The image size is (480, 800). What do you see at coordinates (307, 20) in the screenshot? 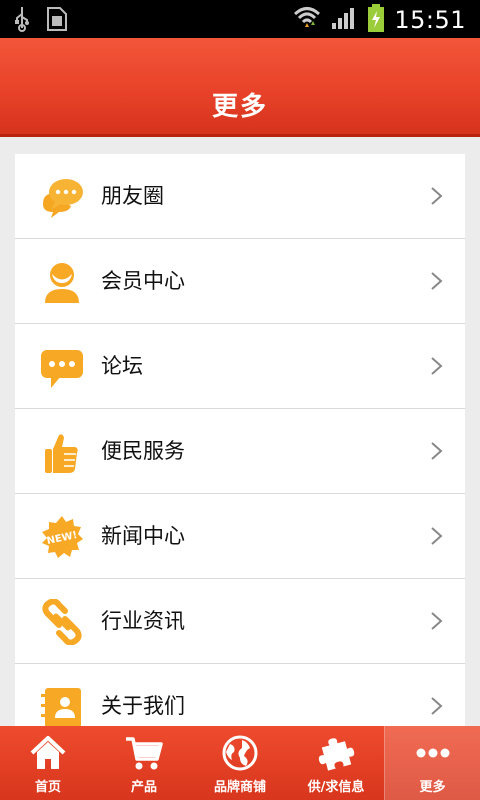
I see `wifi-icon` at bounding box center [307, 20].